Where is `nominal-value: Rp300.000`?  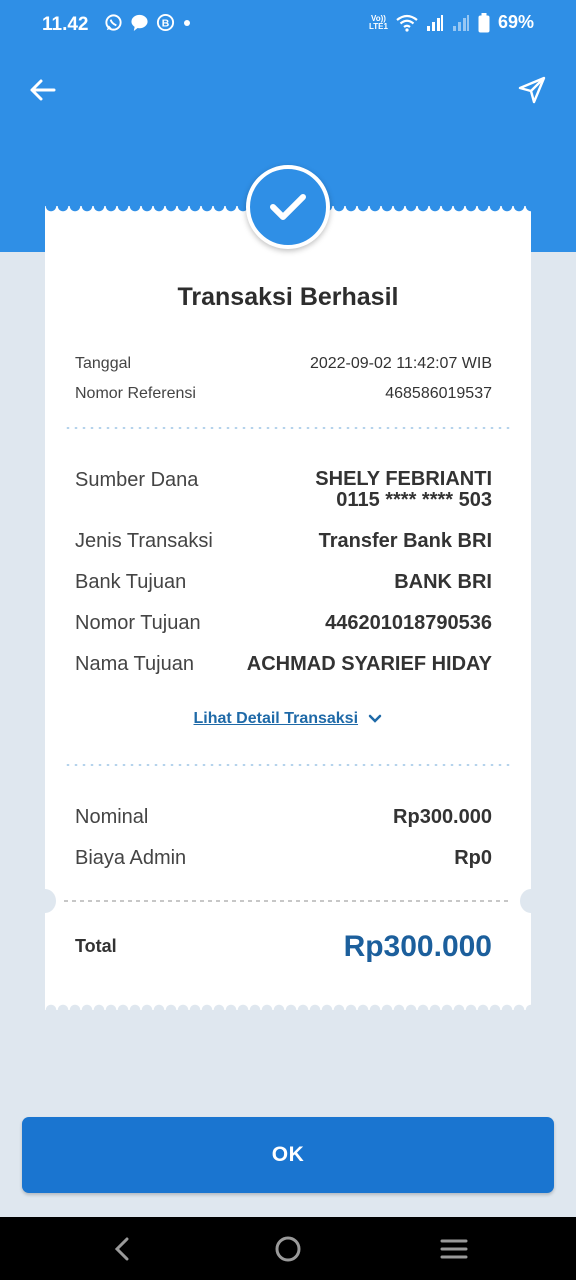
nominal-value: Rp300.000 is located at coordinates (442, 817).